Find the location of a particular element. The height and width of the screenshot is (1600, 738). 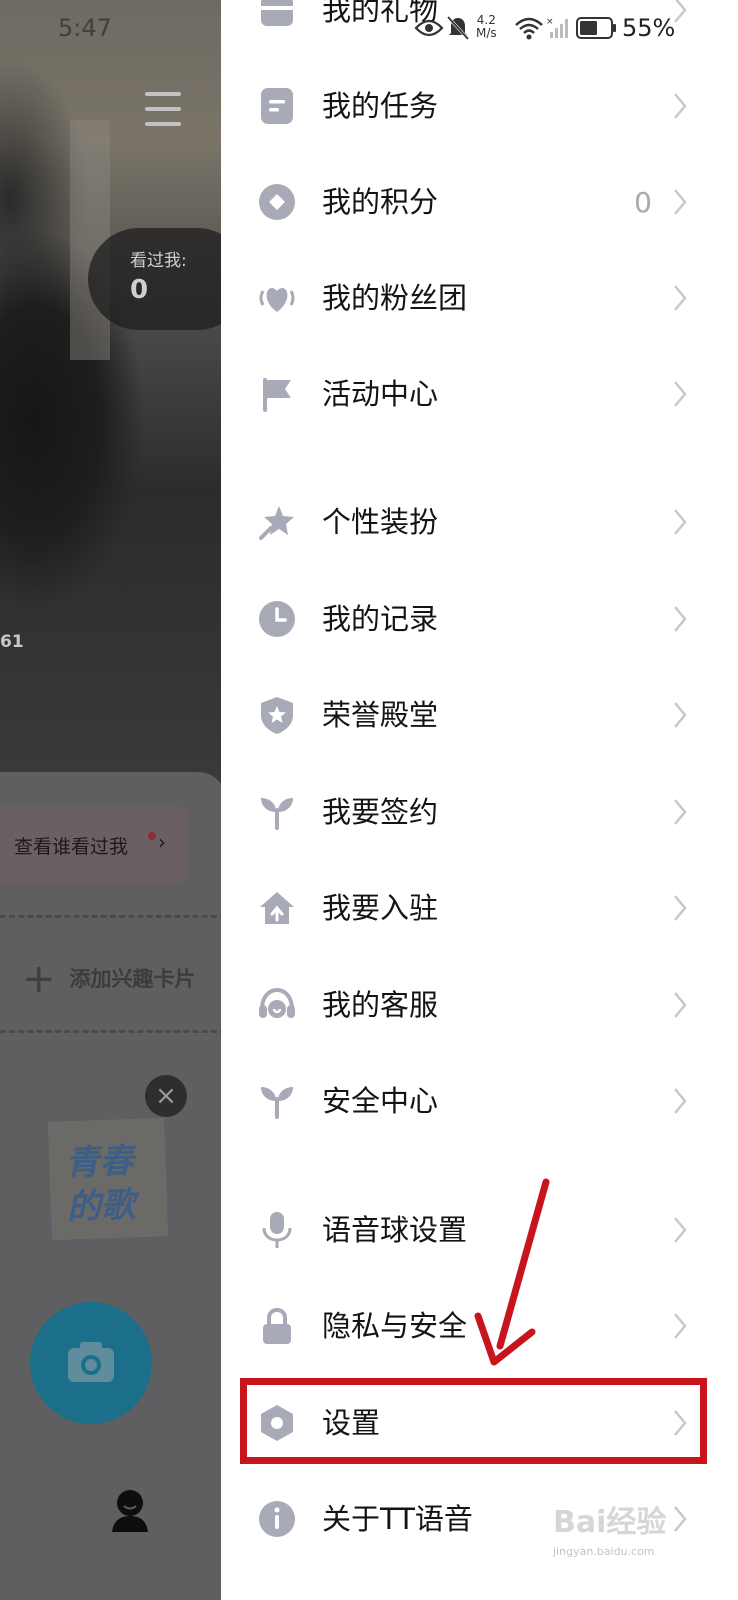

camera-button is located at coordinates (91, 1363).